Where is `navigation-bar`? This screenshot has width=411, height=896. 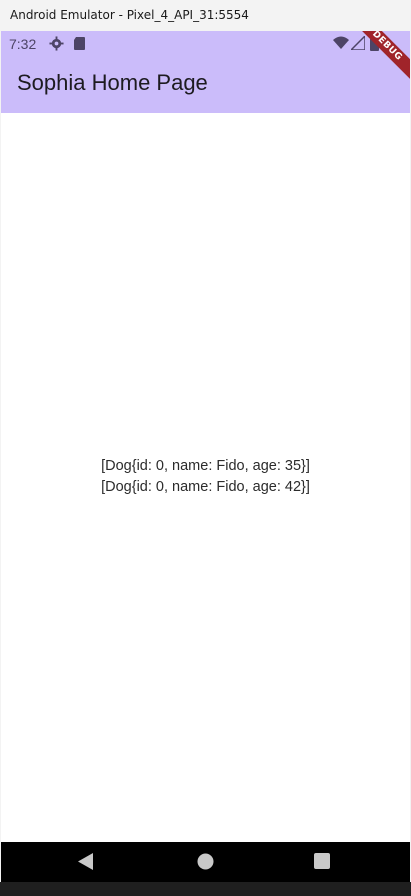 navigation-bar is located at coordinates (205, 862).